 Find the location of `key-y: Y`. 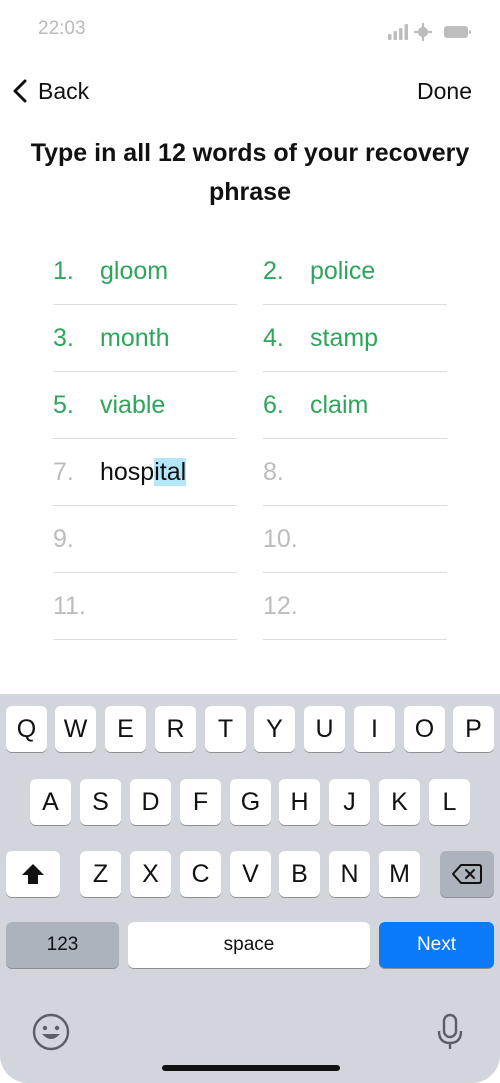

key-y: Y is located at coordinates (274, 729).